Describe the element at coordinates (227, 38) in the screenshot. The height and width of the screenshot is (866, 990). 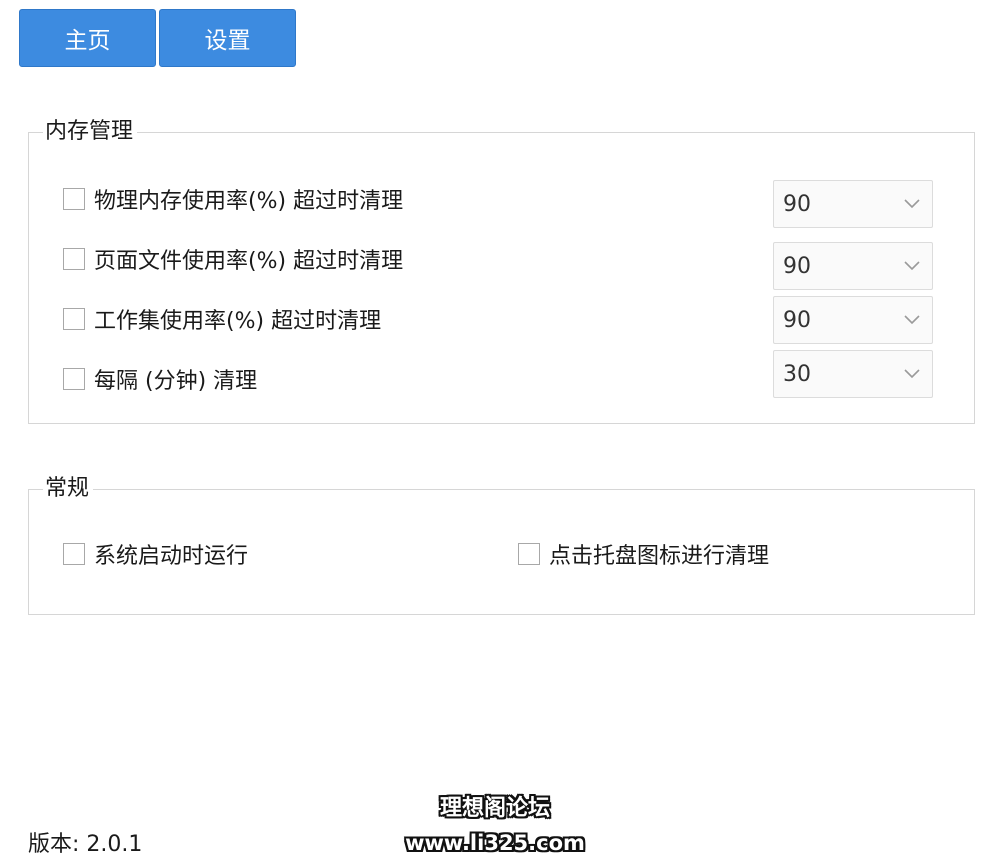
I see `settings-tab-button: 设置` at that location.